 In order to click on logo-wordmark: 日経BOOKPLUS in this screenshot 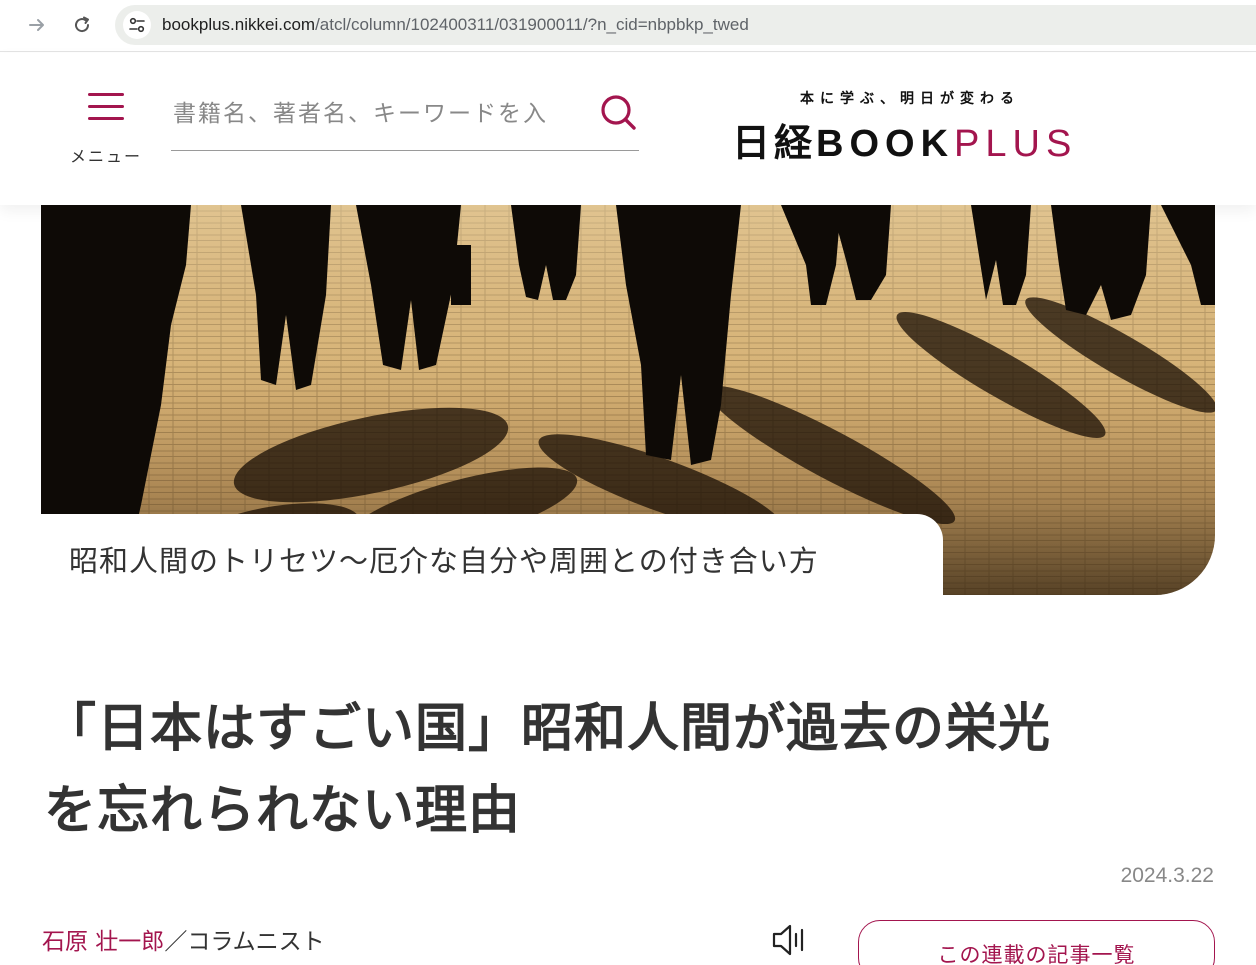, I will do `click(904, 139)`.